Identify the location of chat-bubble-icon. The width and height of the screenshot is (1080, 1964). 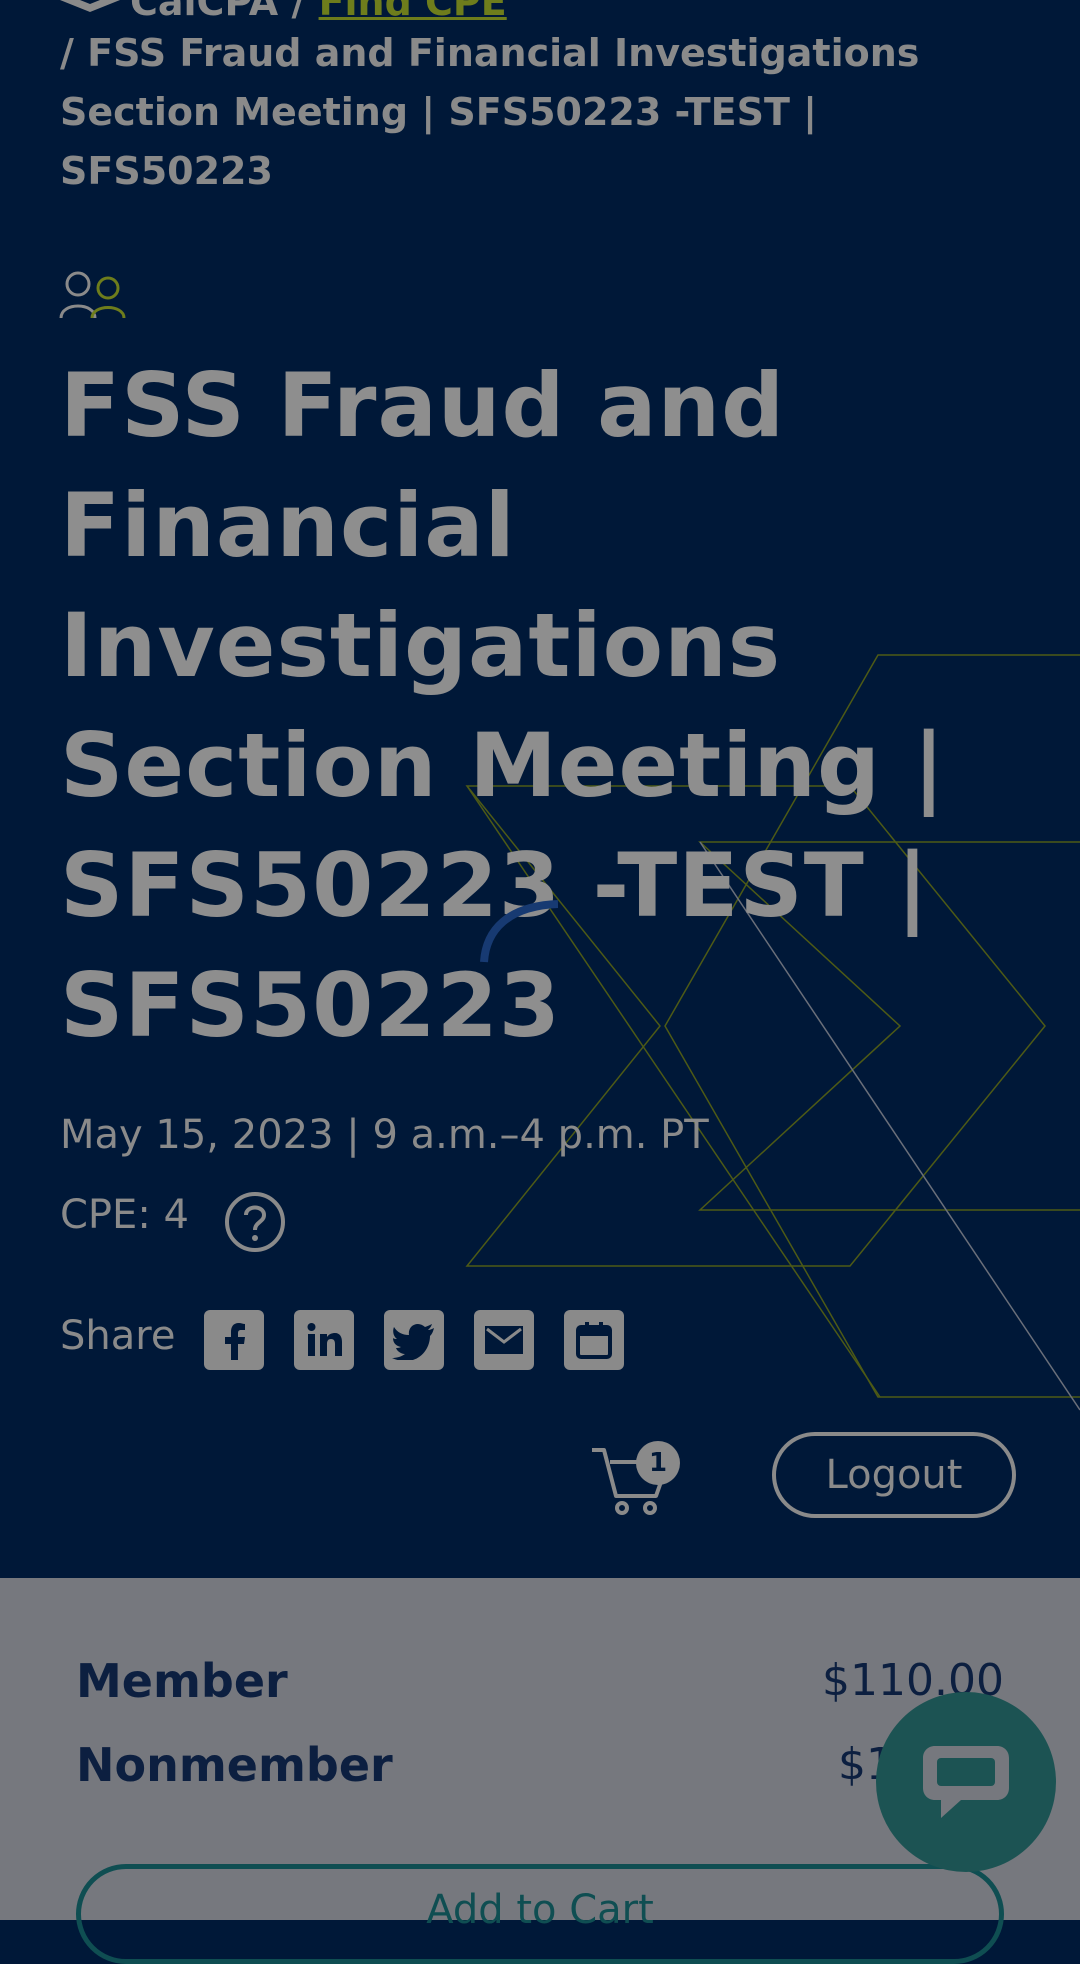
(966, 1782).